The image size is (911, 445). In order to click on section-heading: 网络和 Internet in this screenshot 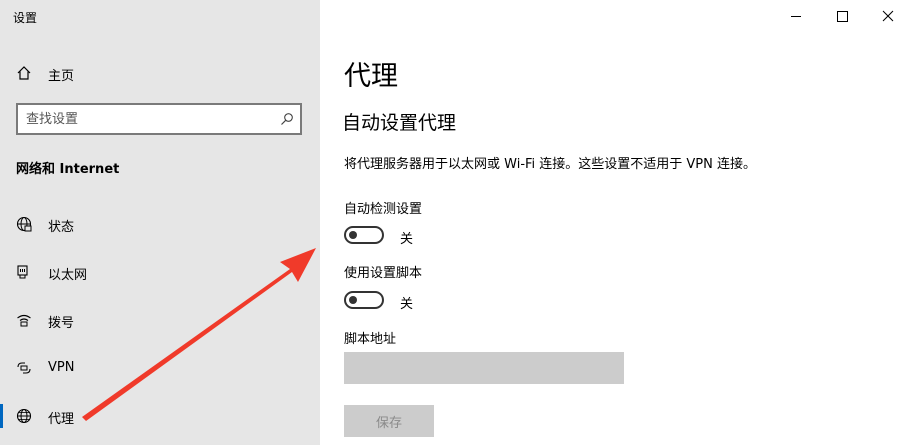, I will do `click(68, 169)`.